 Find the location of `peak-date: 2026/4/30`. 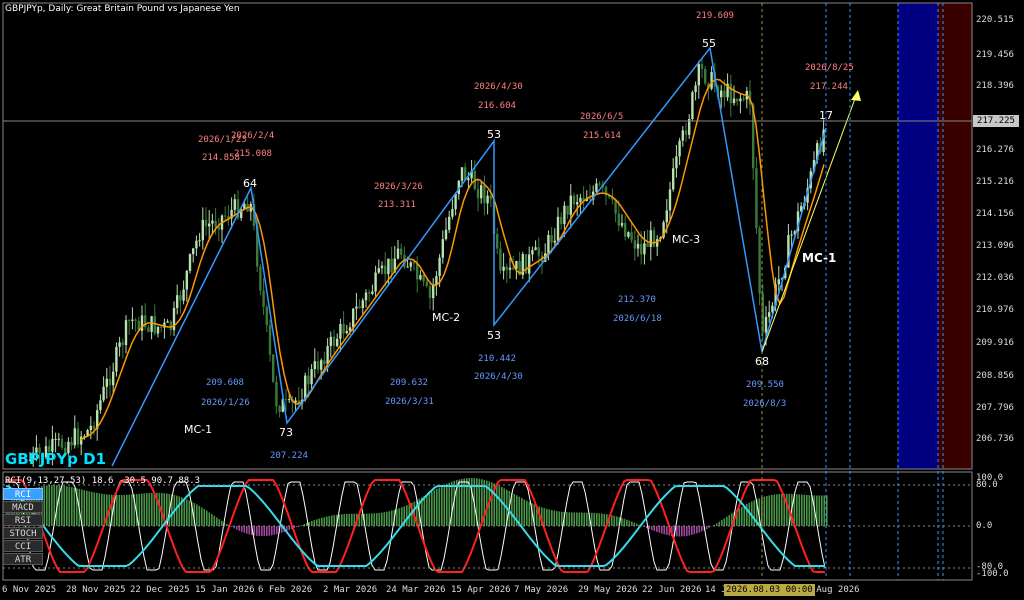

peak-date: 2026/4/30 is located at coordinates (498, 87).